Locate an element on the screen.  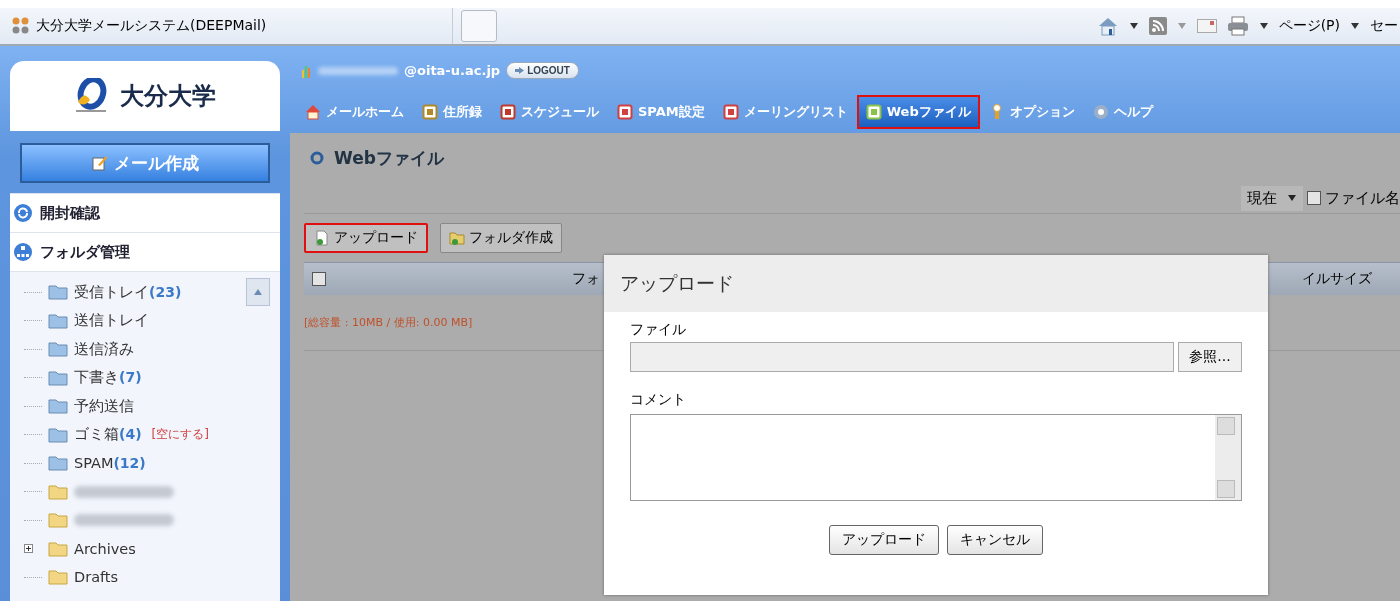
column-header: フォ is located at coordinates (586, 279).